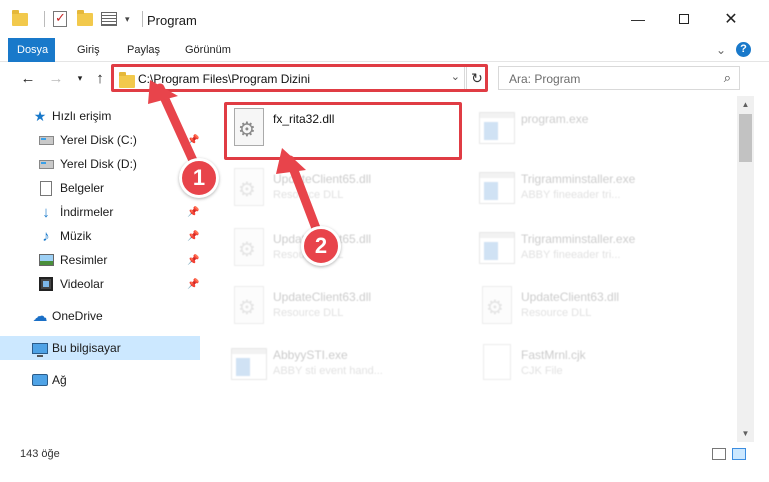 The image size is (769, 482). What do you see at coordinates (745, 269) in the screenshot?
I see `vertical-scrollbar: ▲ ▼` at bounding box center [745, 269].